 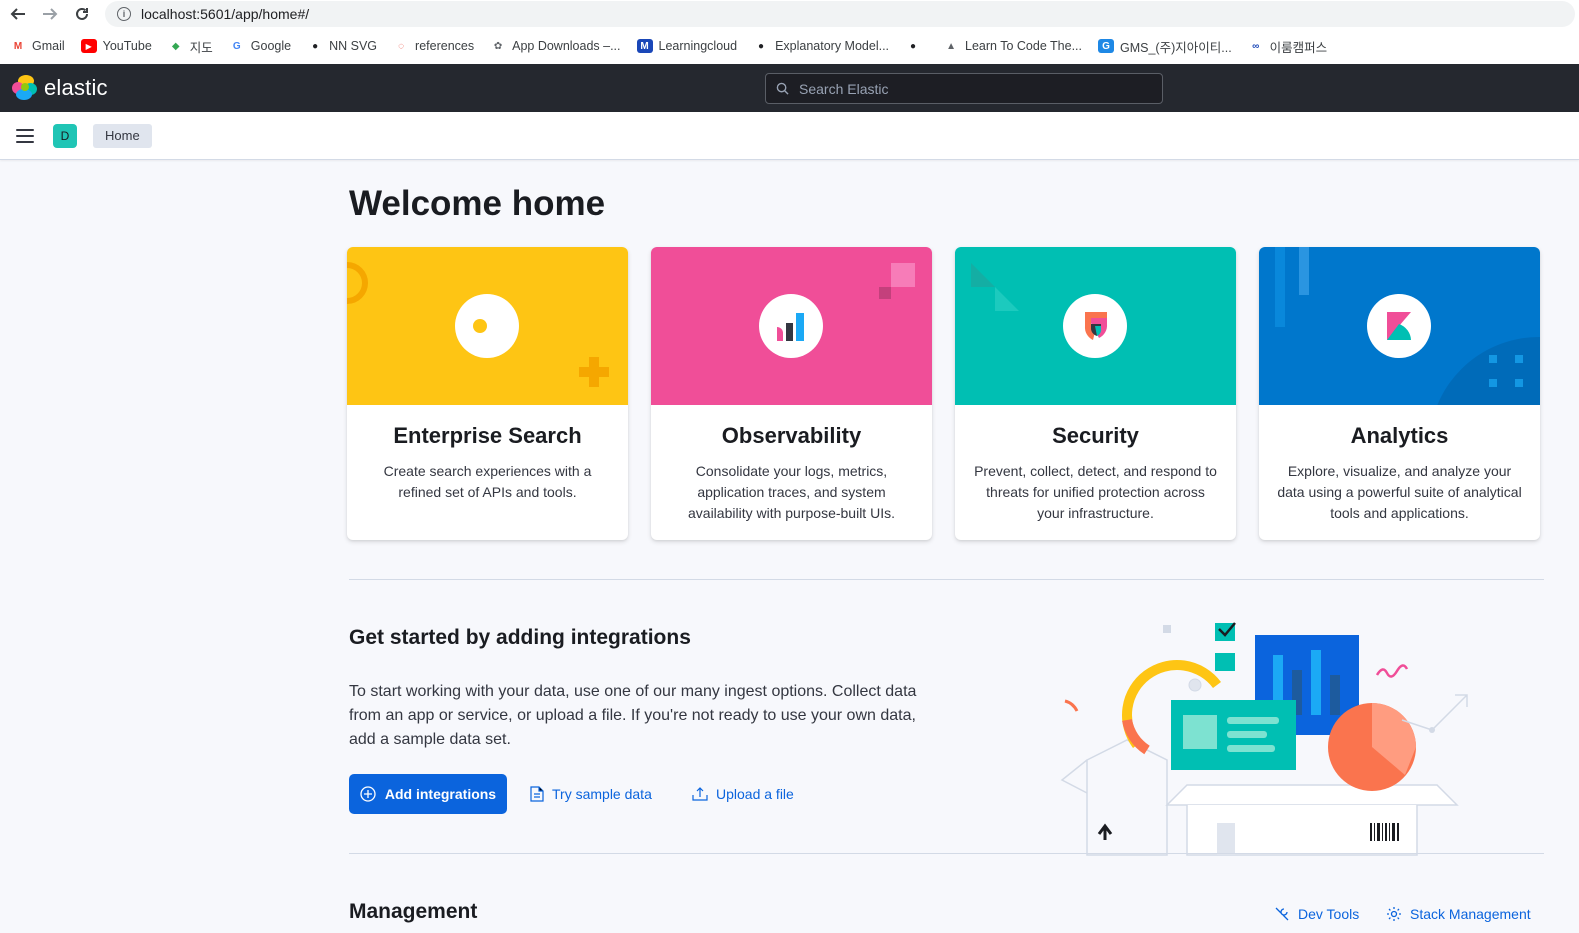 I want to click on m-icon: M, so click(x=644, y=46).